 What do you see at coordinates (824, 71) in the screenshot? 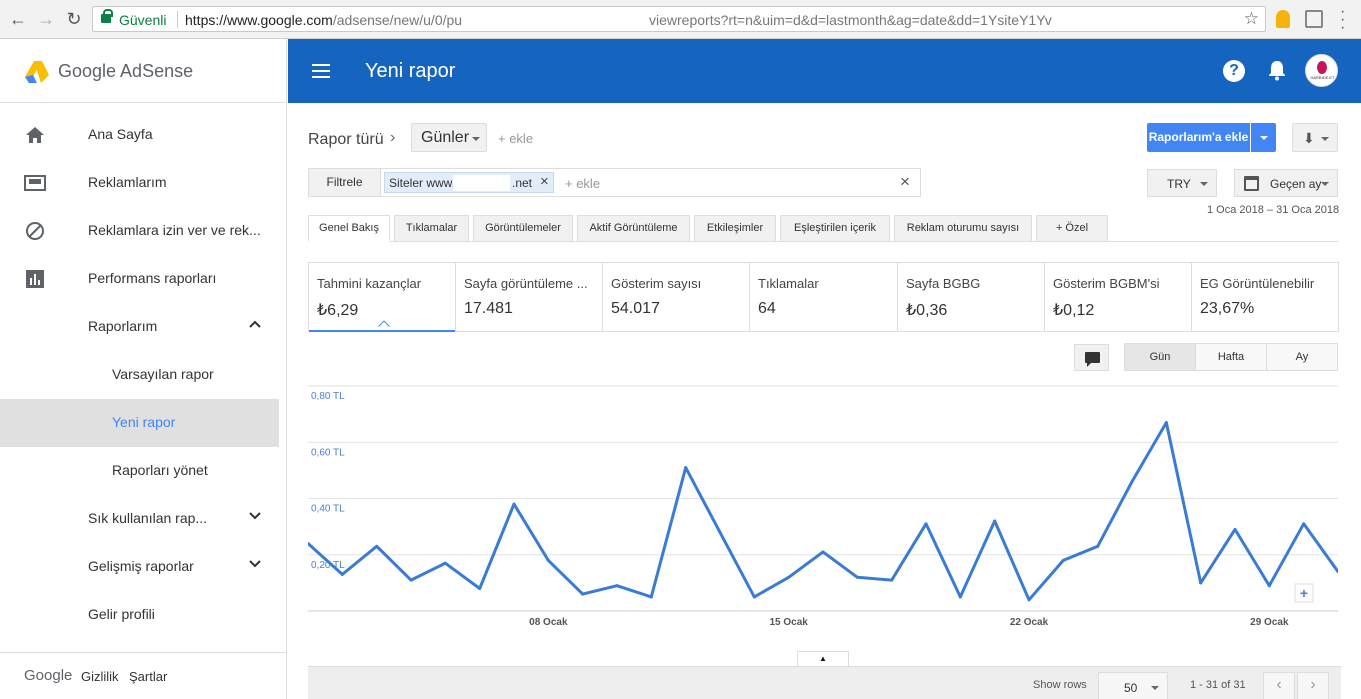
I see `app-header: Yeni rapor ? HARBIDE.ET` at bounding box center [824, 71].